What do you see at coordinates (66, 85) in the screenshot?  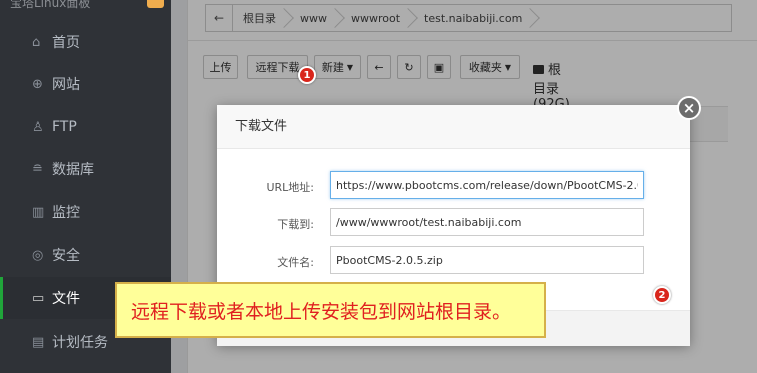 I see `sidebar-item-label: 网站` at bounding box center [66, 85].